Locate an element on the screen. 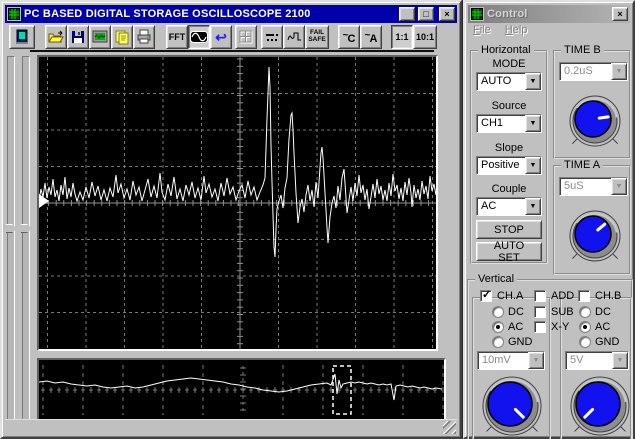  xy-checkbox: ✓ is located at coordinates (540, 327).